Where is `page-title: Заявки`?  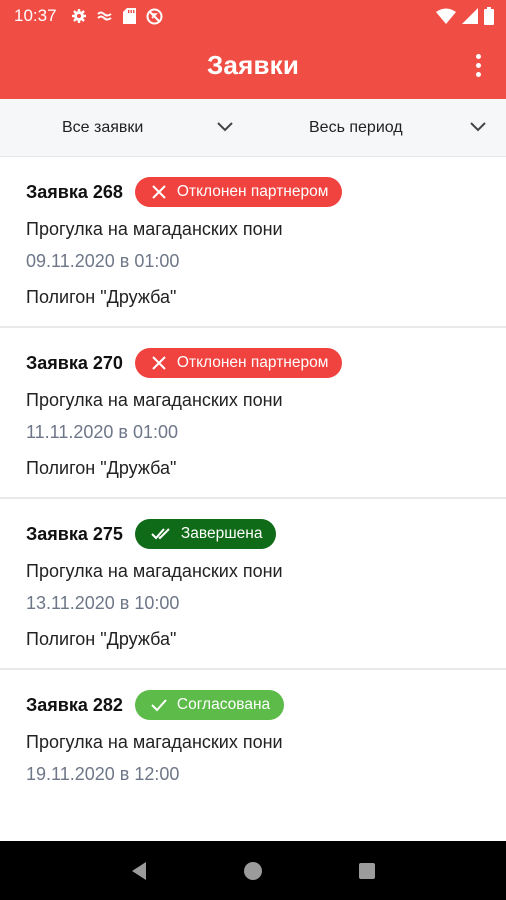
page-title: Заявки is located at coordinates (253, 65).